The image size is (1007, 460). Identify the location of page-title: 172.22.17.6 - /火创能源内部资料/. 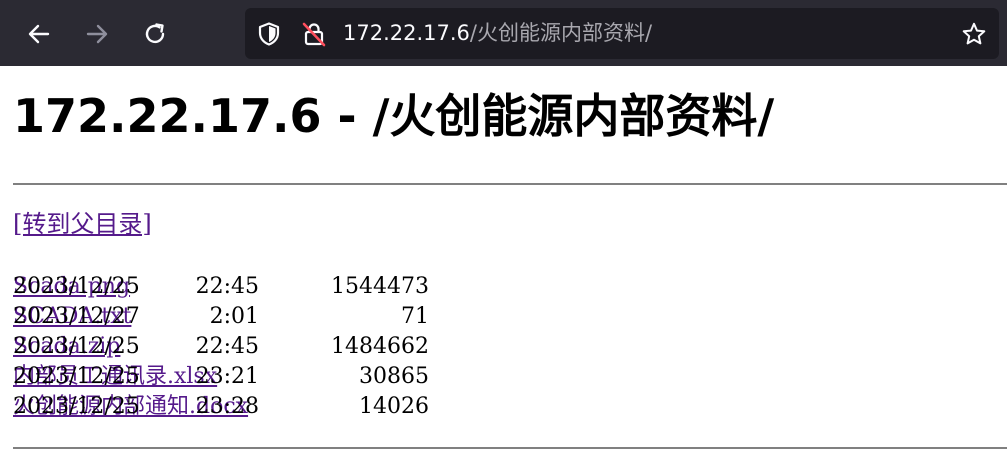
(394, 116).